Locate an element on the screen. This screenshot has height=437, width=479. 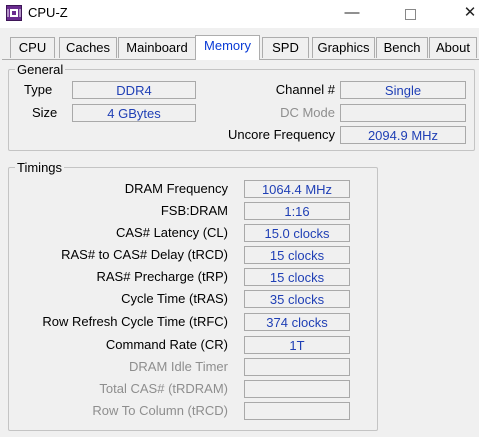
type-value: DDR4 is located at coordinates (134, 90).